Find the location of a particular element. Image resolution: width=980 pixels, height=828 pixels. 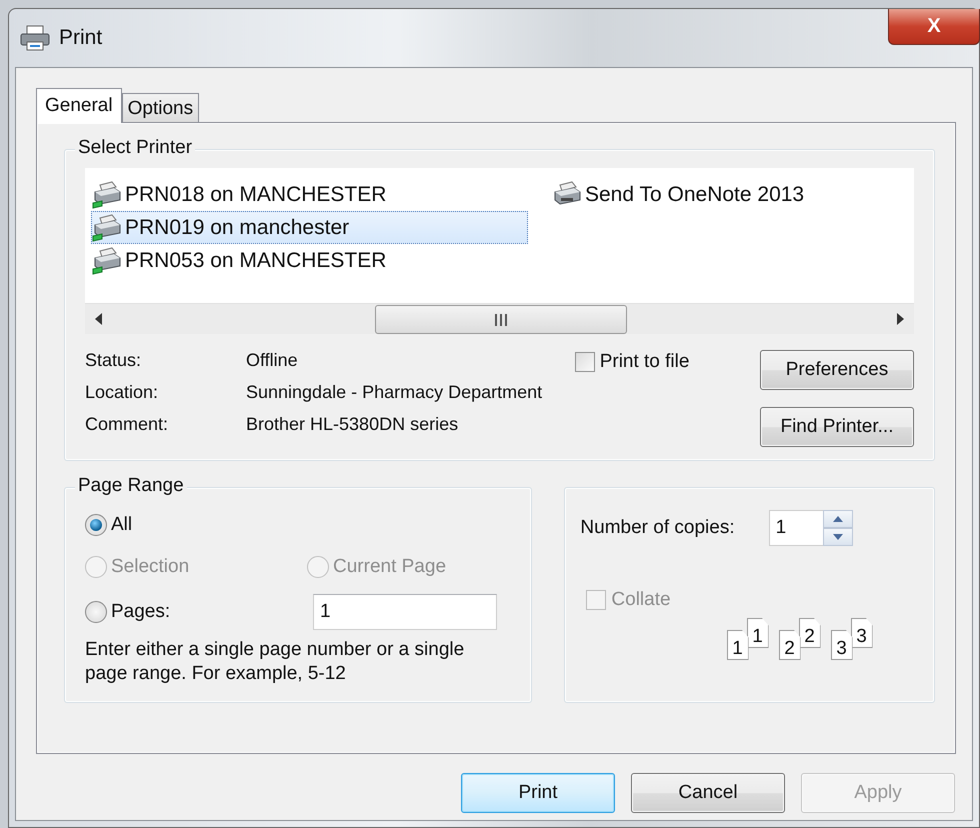

copies-label: Number of copies: is located at coordinates (657, 528).